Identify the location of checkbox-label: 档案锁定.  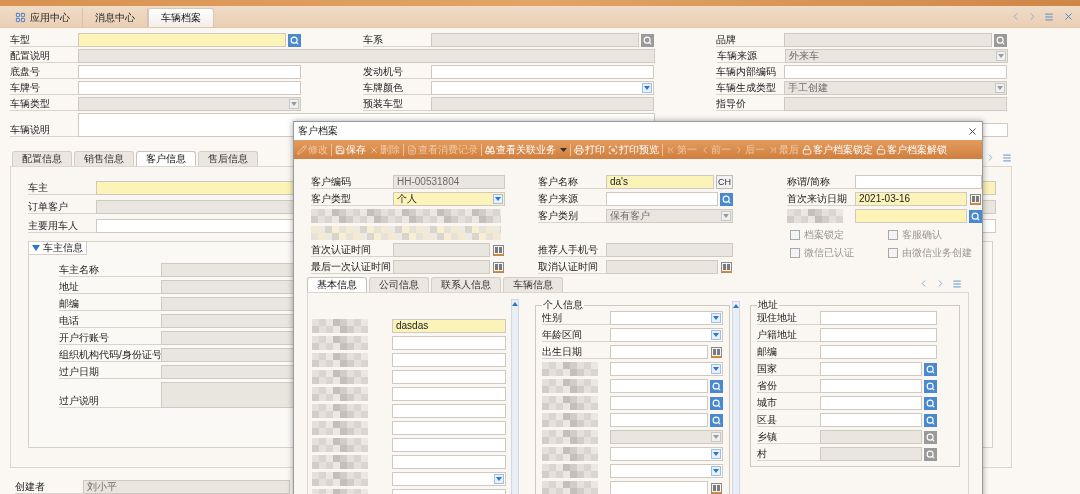
(824, 235).